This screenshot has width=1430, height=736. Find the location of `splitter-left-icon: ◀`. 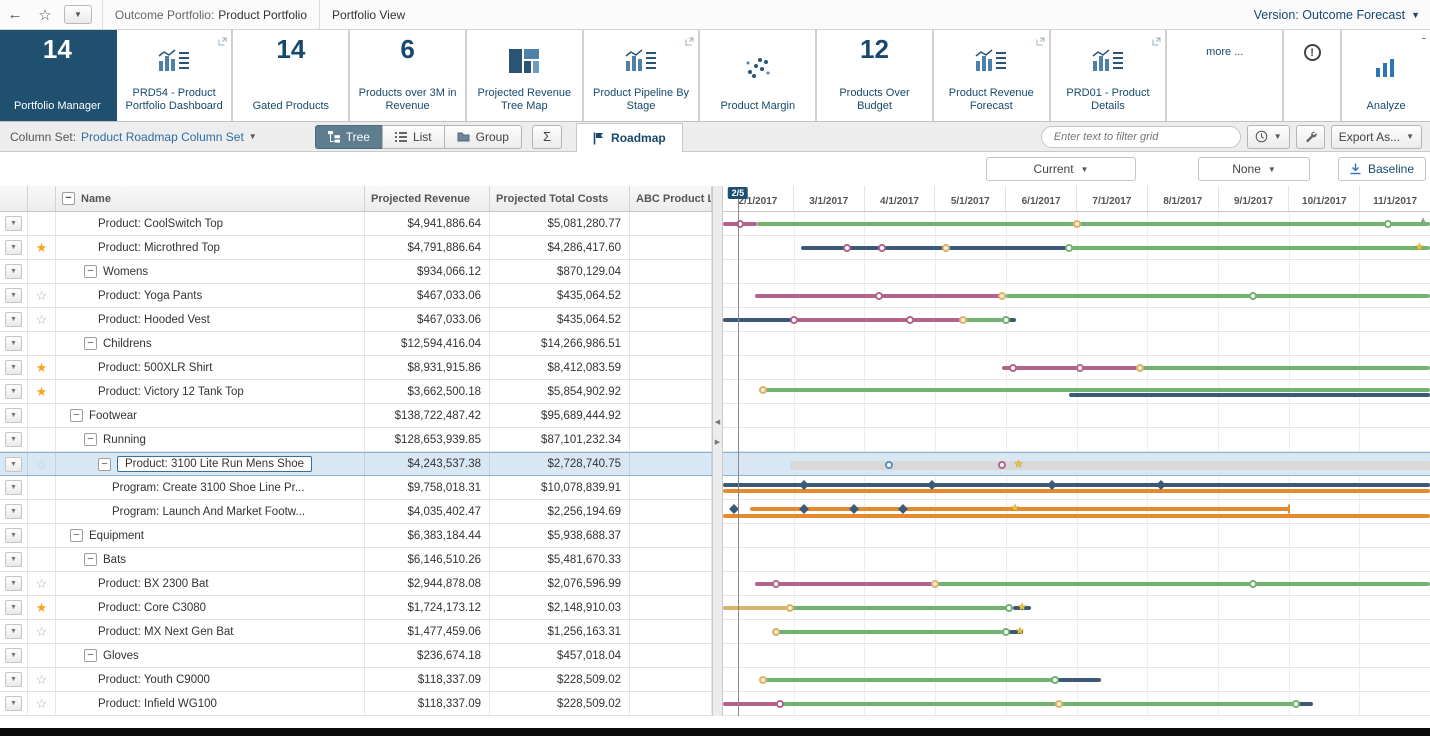

splitter-left-icon: ◀ is located at coordinates (717, 422).